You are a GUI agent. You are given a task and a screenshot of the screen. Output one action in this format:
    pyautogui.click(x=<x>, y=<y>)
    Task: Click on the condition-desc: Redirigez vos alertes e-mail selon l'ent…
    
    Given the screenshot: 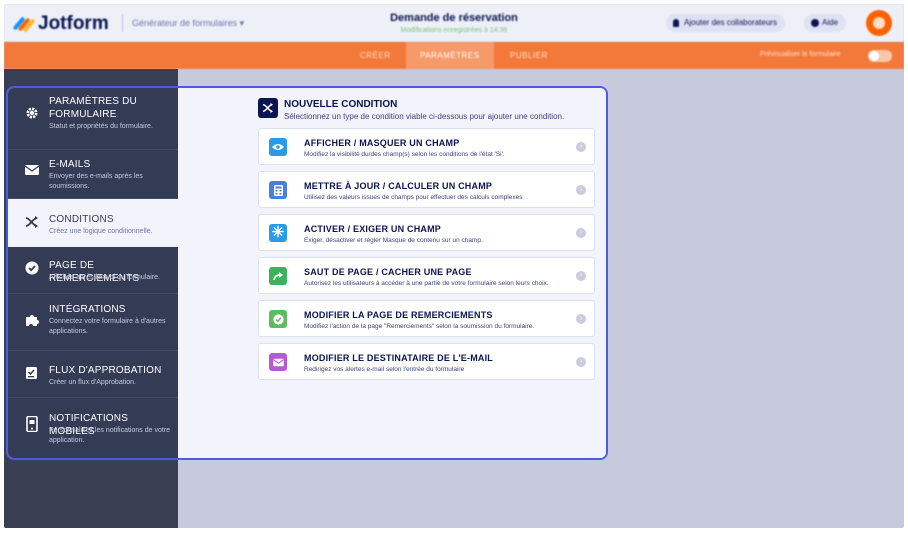 What is the action you would take?
    pyautogui.click(x=384, y=369)
    